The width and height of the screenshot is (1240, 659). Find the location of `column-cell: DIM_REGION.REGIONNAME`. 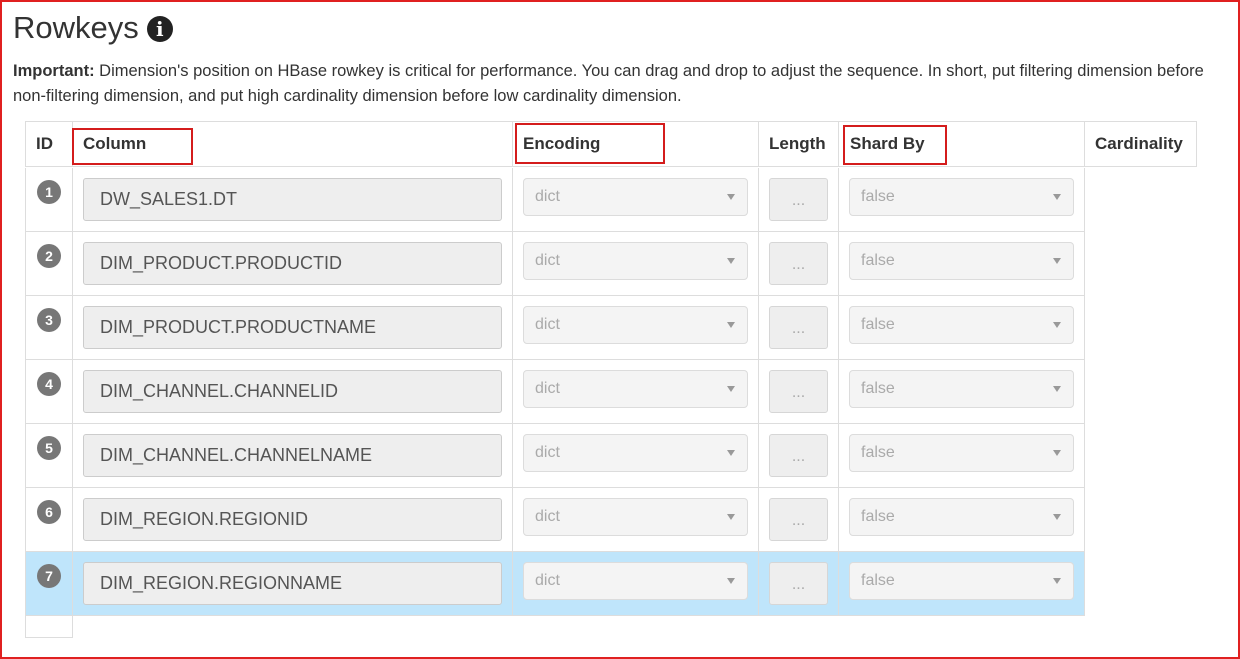

column-cell: DIM_REGION.REGIONNAME is located at coordinates (292, 584).